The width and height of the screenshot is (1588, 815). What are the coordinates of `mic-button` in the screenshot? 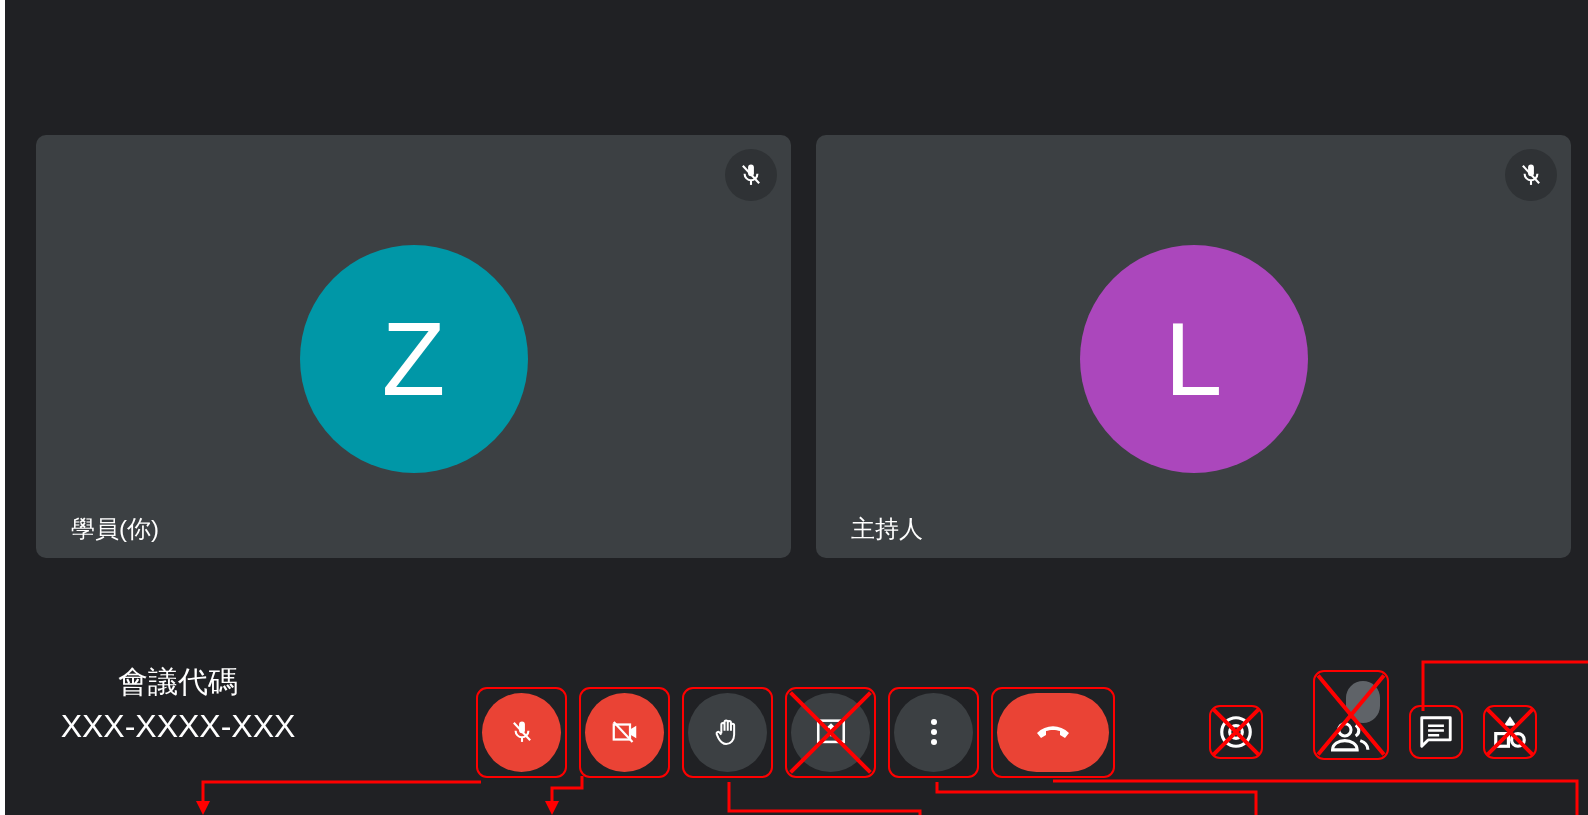 It's located at (521, 732).